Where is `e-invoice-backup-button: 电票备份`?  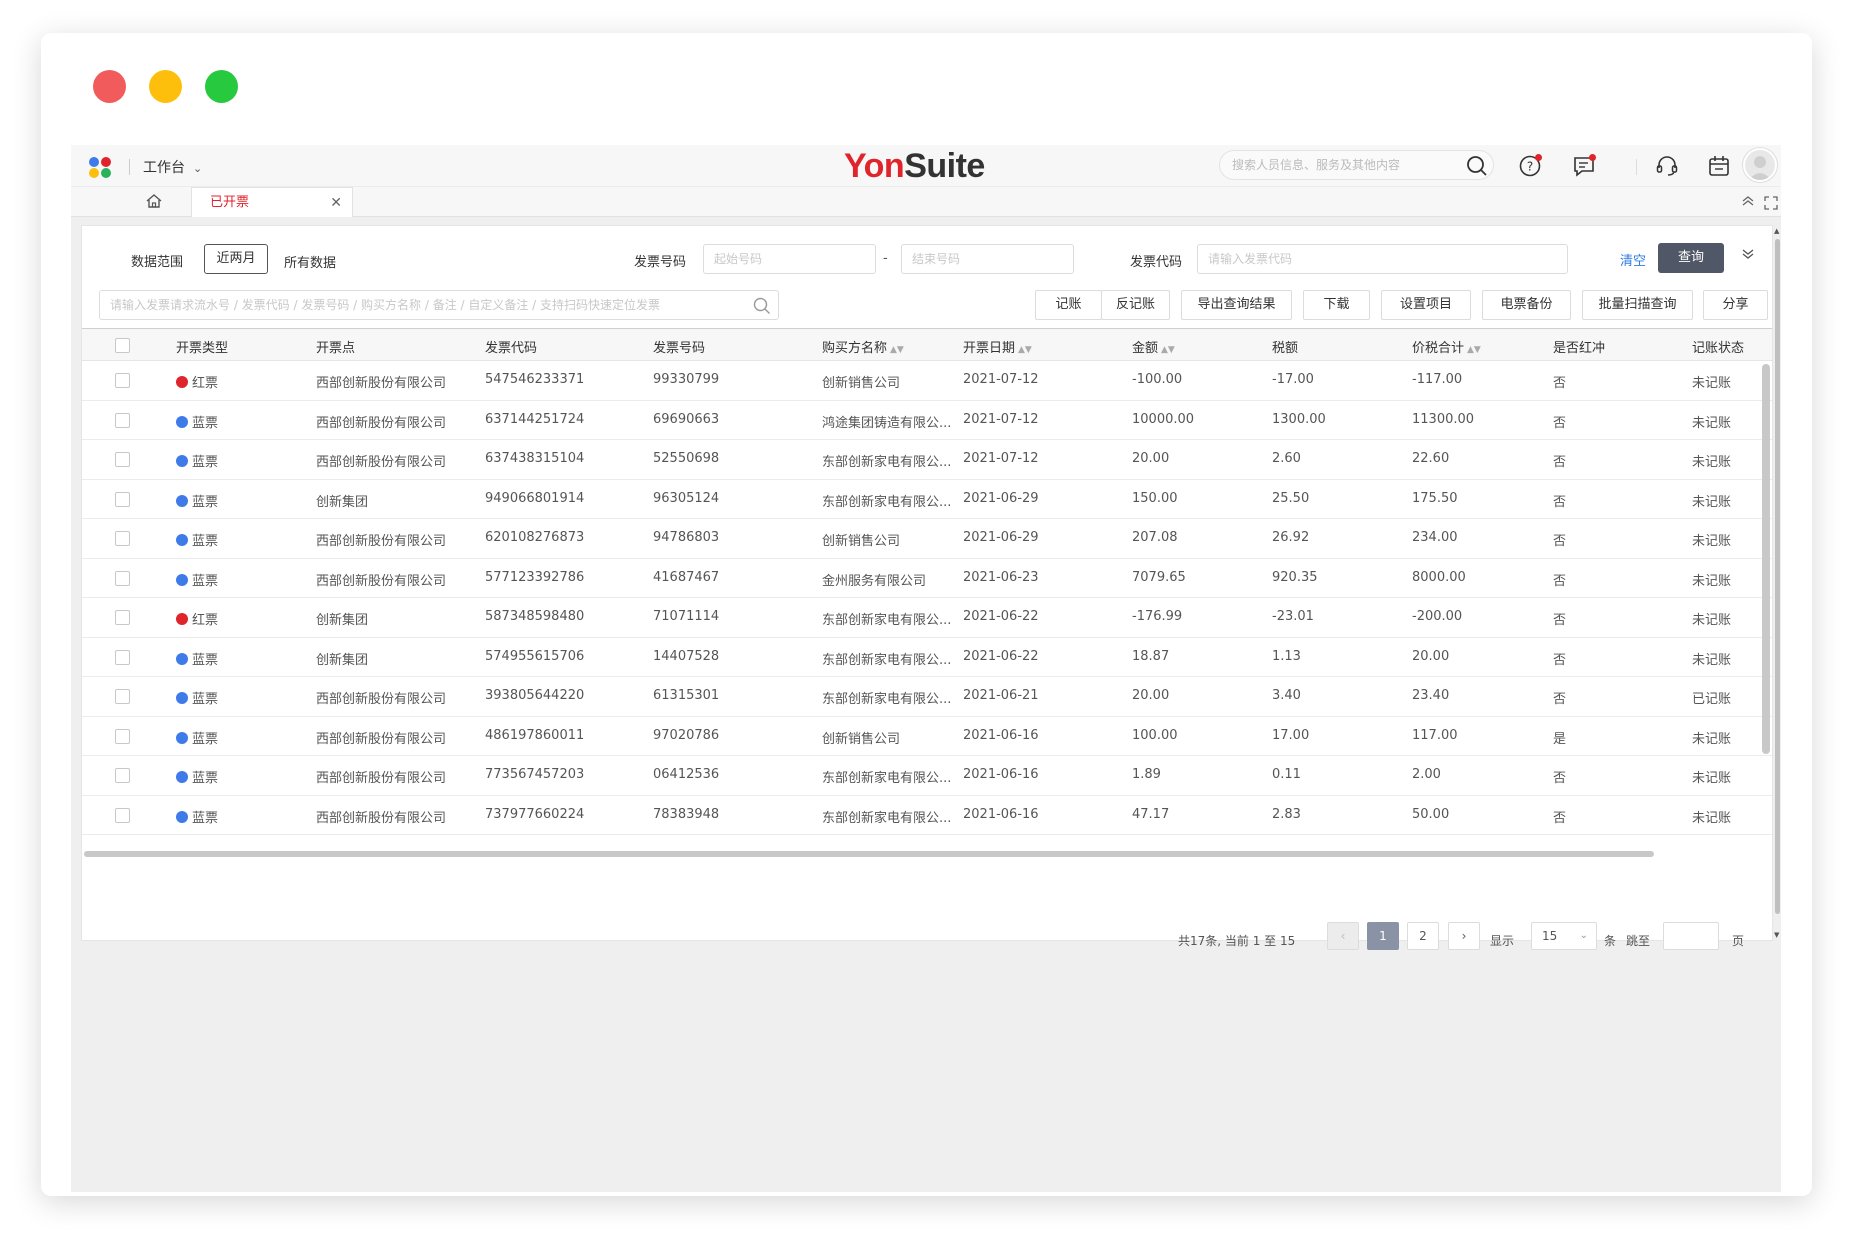
e-invoice-backup-button: 电票备份 is located at coordinates (1526, 305).